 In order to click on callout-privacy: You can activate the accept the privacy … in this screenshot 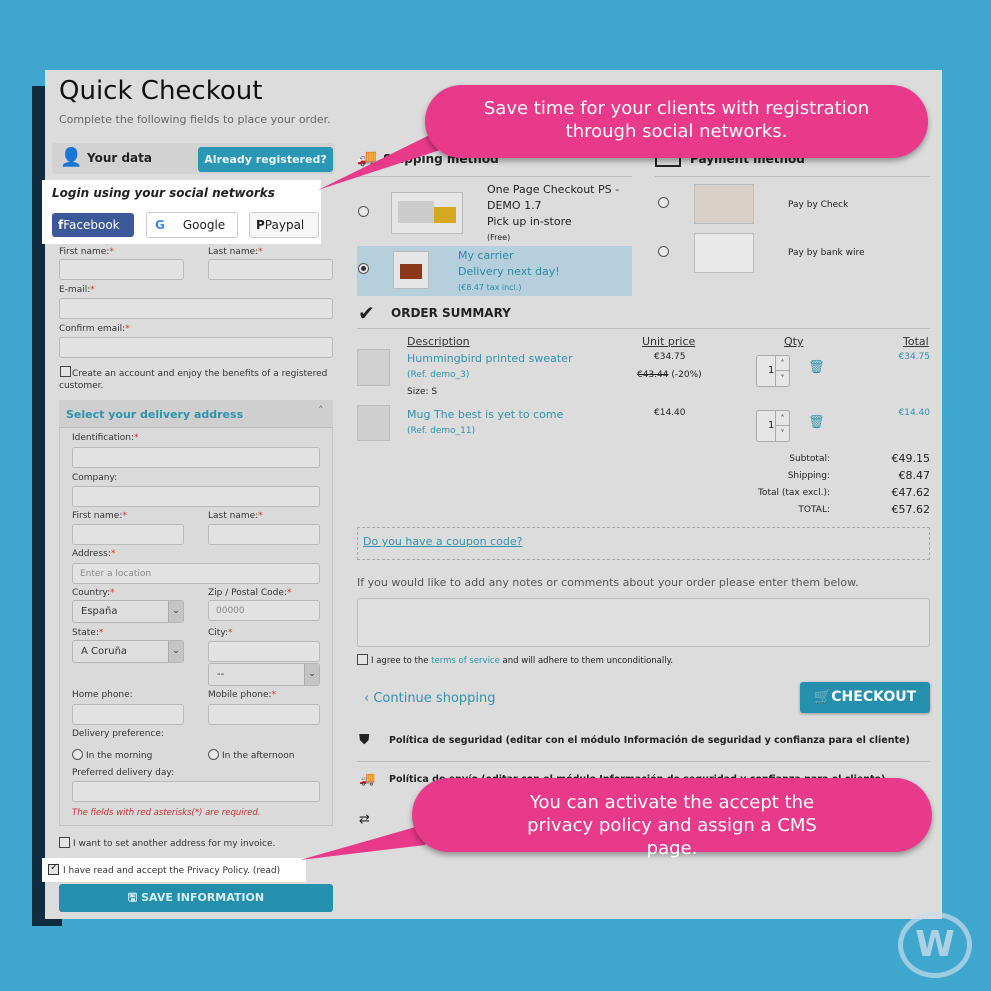, I will do `click(672, 818)`.